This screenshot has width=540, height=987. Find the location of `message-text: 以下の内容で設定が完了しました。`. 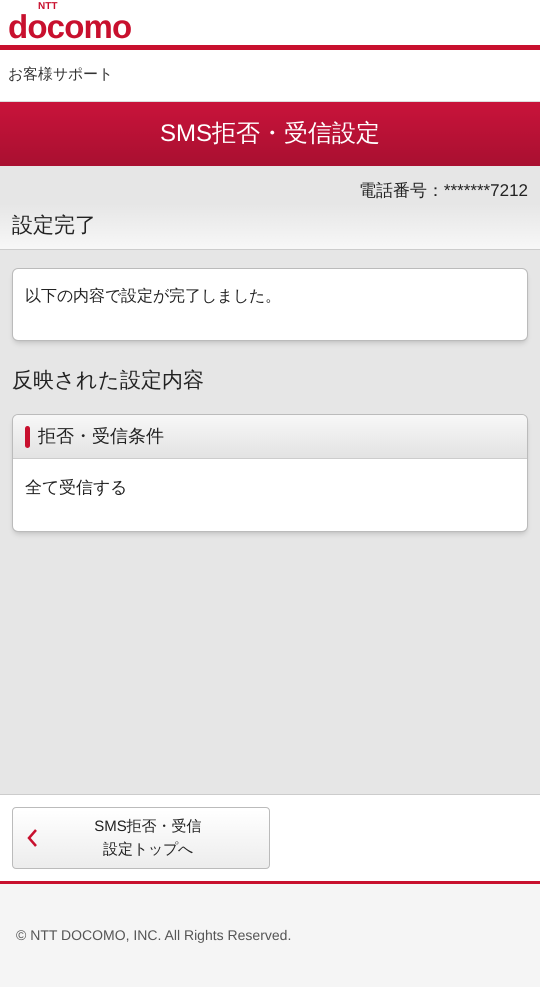

message-text: 以下の内容で設定が完了しました。 is located at coordinates (153, 296).